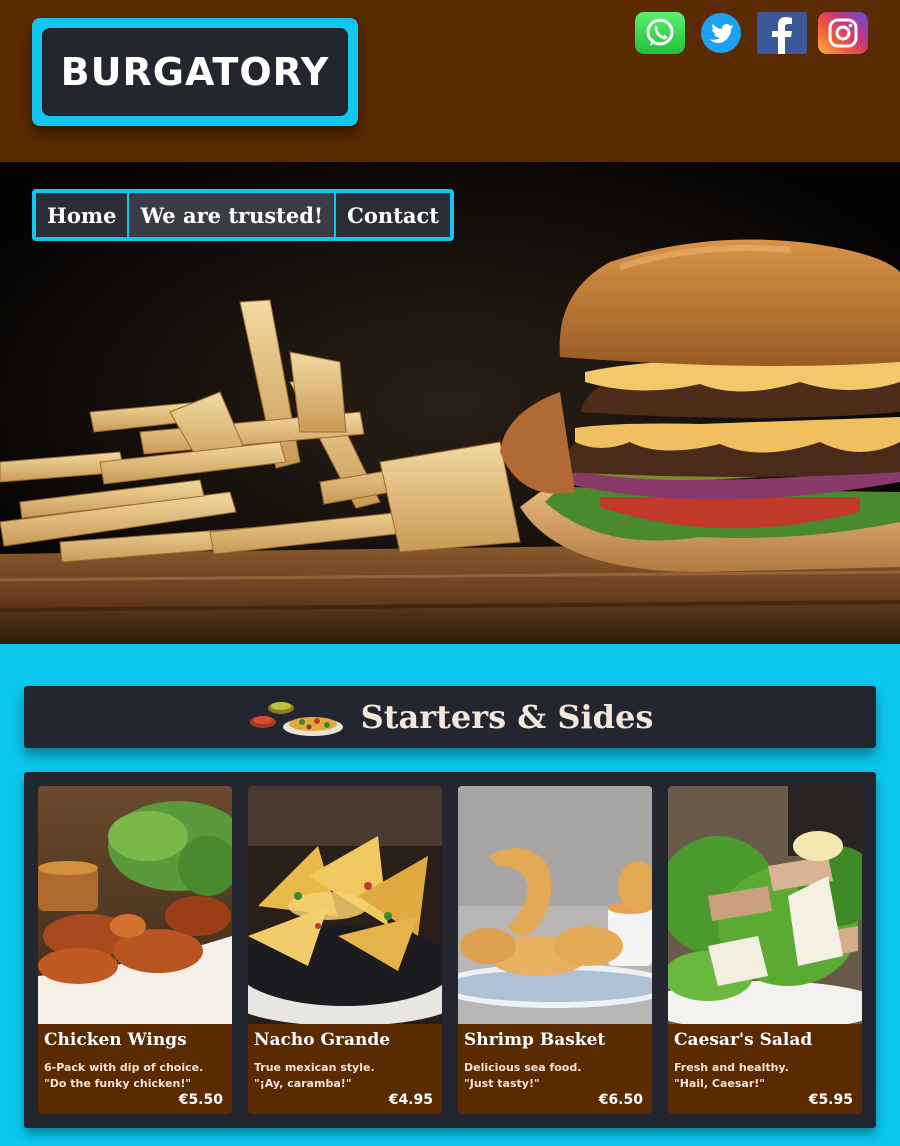  Describe the element at coordinates (830, 1100) in the screenshot. I see `card-price: €5.95` at that location.